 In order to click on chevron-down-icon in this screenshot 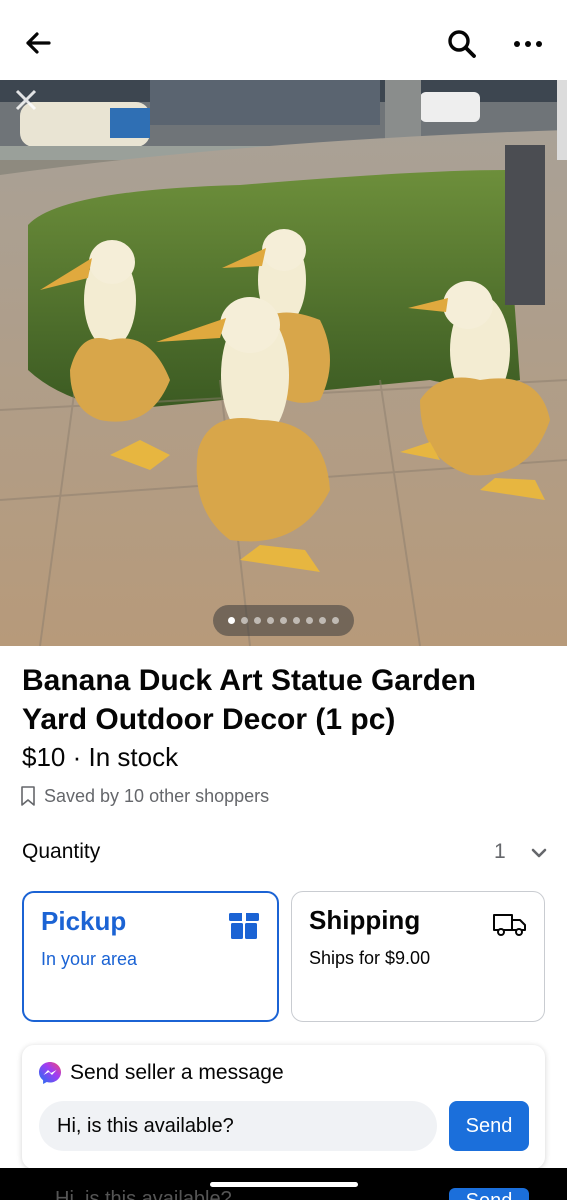, I will do `click(539, 853)`.